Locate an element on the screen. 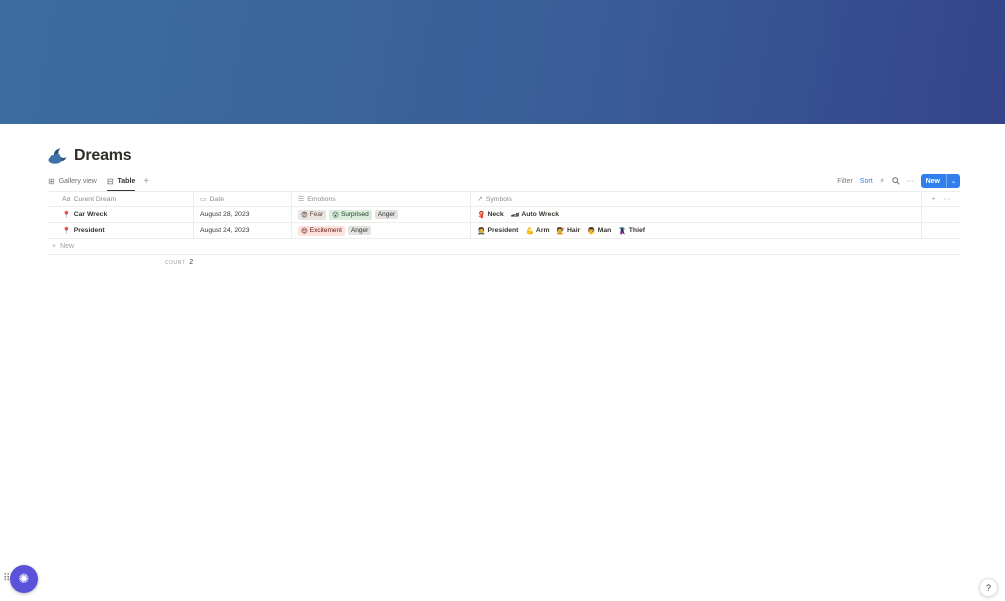  column-header-date: ▭ Date is located at coordinates (243, 199).